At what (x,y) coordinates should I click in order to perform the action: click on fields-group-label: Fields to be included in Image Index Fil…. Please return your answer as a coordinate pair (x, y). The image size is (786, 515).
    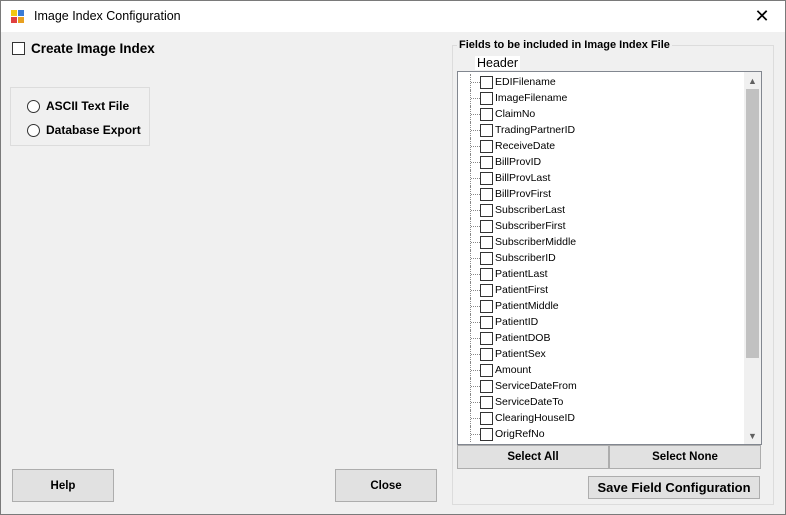
    Looking at the image, I should click on (564, 45).